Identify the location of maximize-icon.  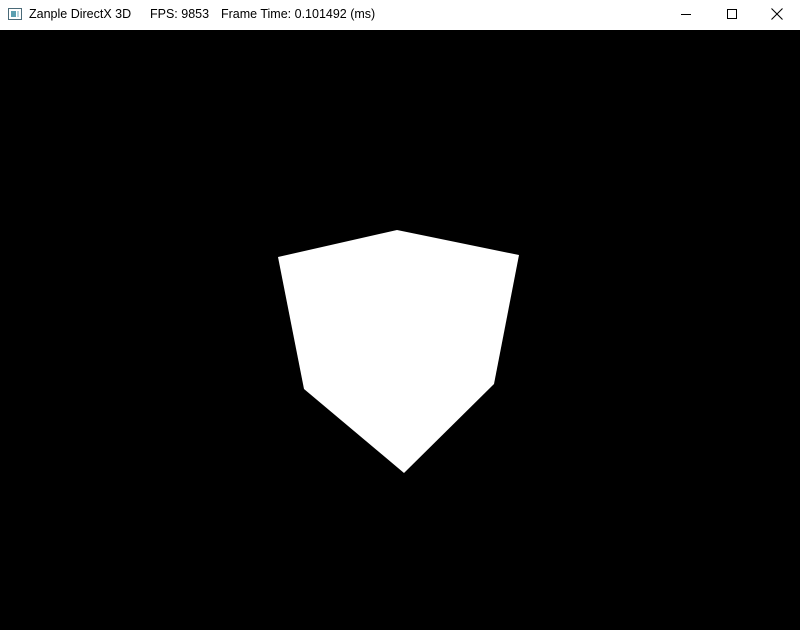
(732, 14).